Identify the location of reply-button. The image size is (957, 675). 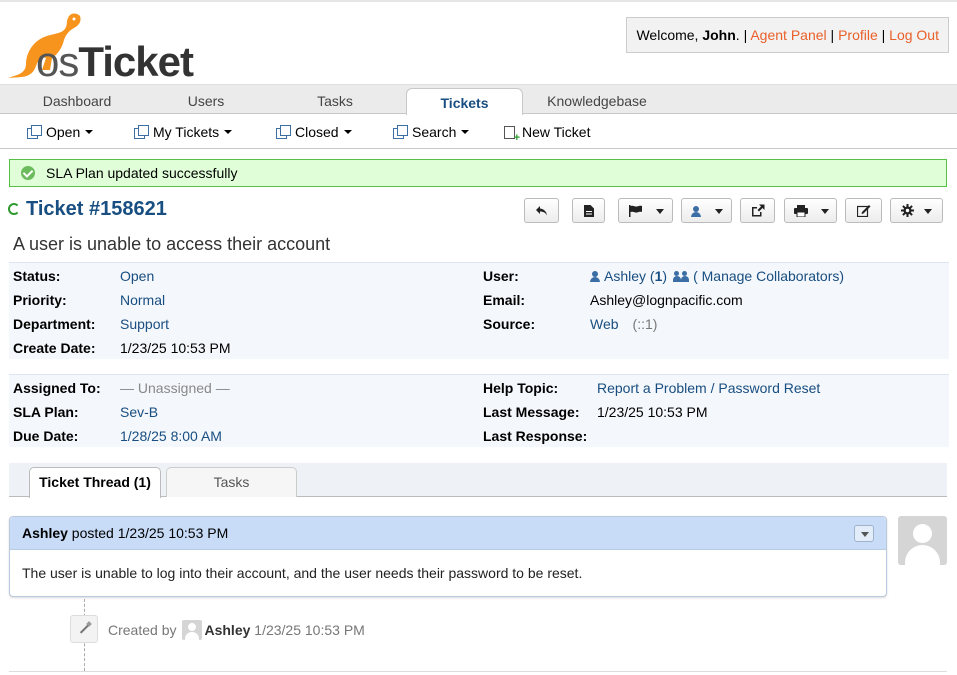
(541, 210).